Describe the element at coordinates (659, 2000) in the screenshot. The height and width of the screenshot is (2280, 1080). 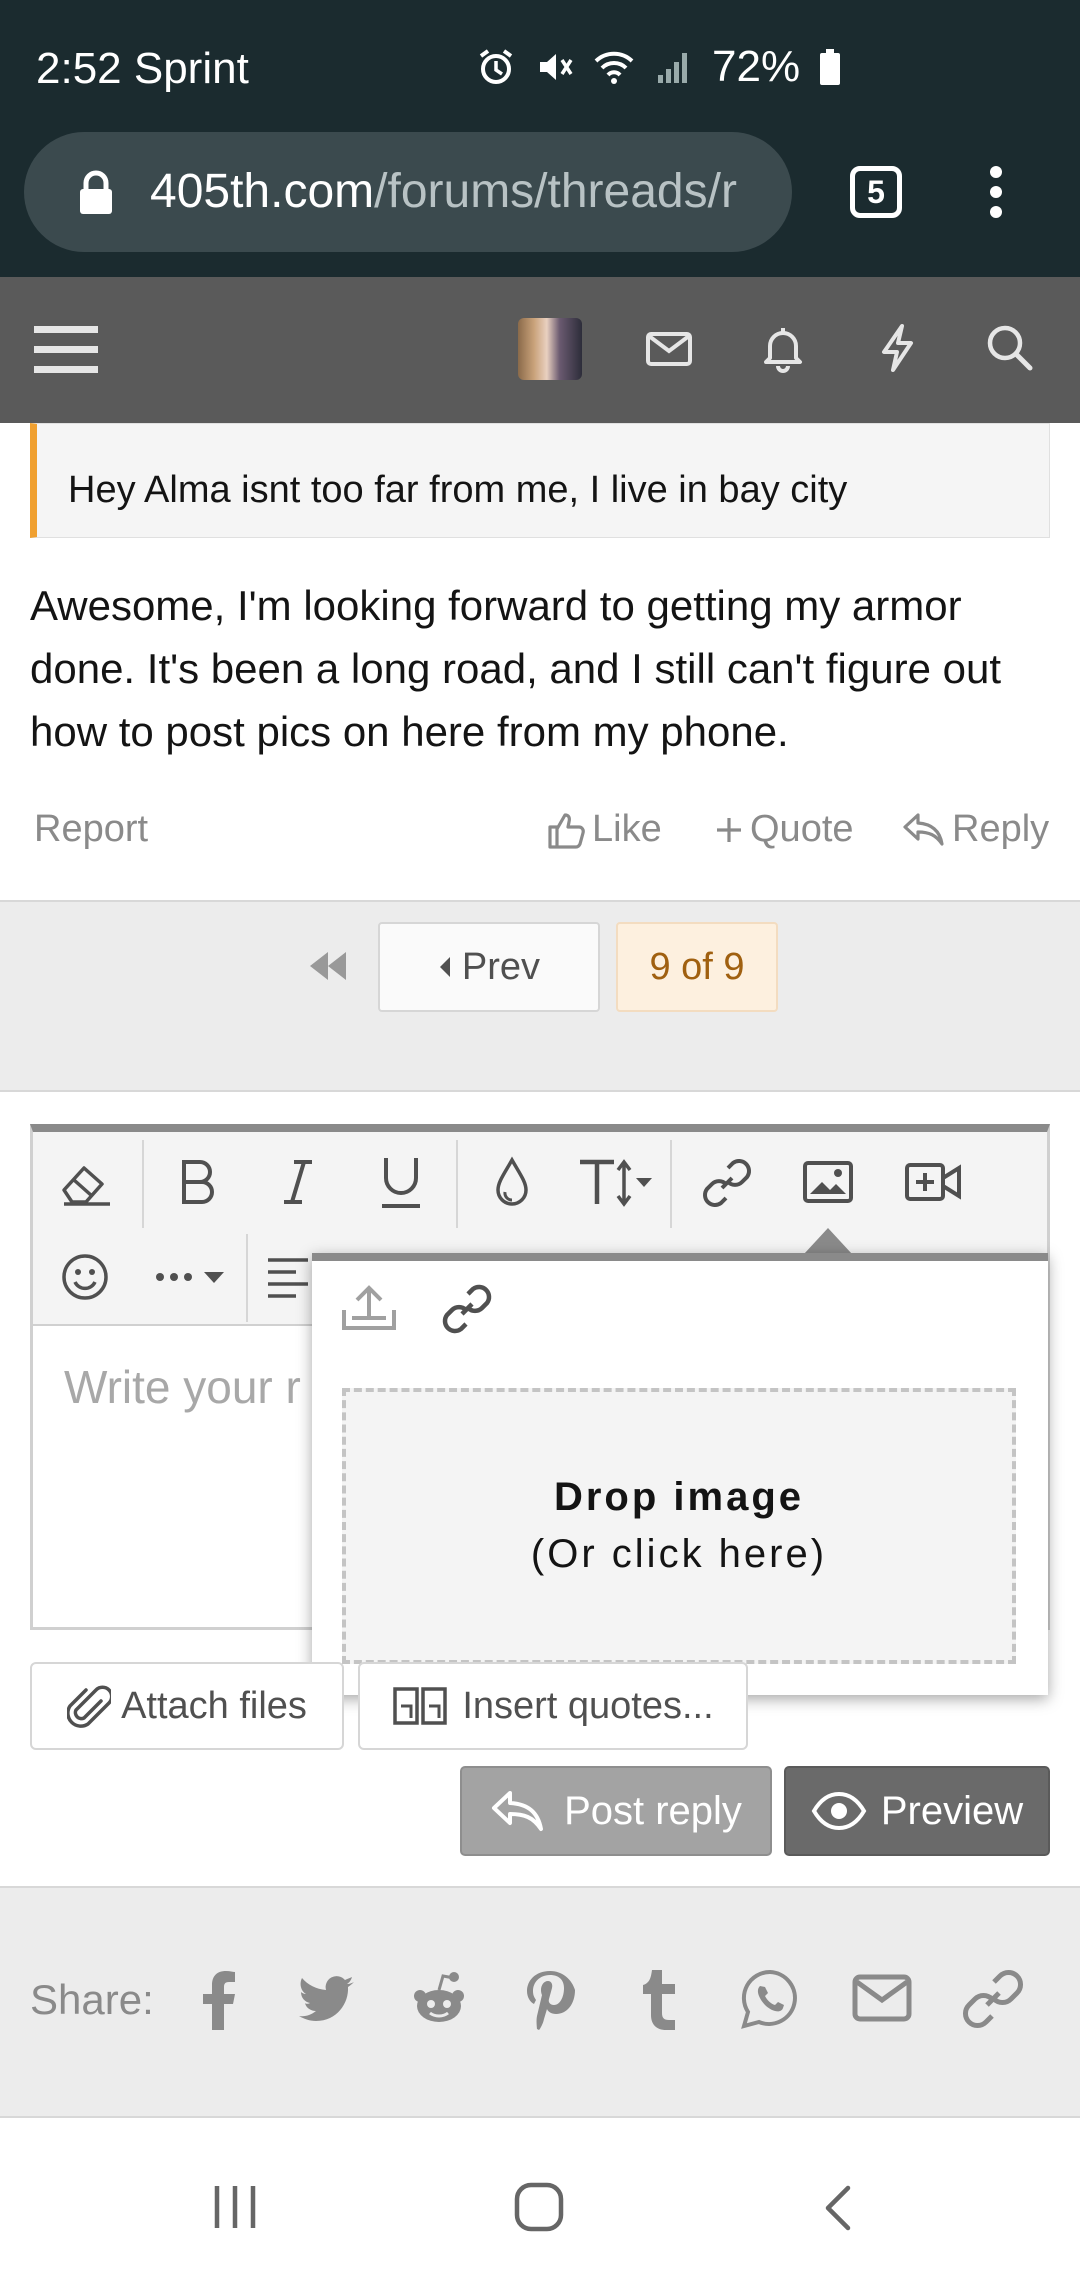
I see `tumblr-icon` at that location.